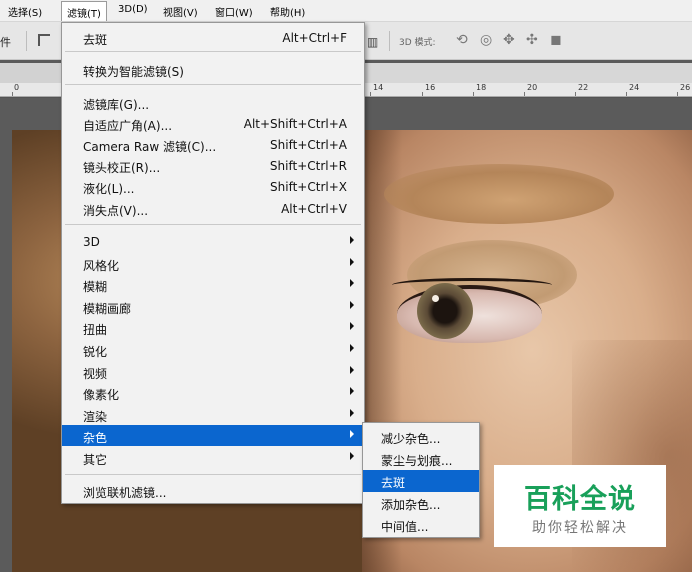 The height and width of the screenshot is (572, 692). Describe the element at coordinates (213, 186) in the screenshot. I see `menu-item-liquify: 液化(L)... Shift+Ctrl+X` at that location.